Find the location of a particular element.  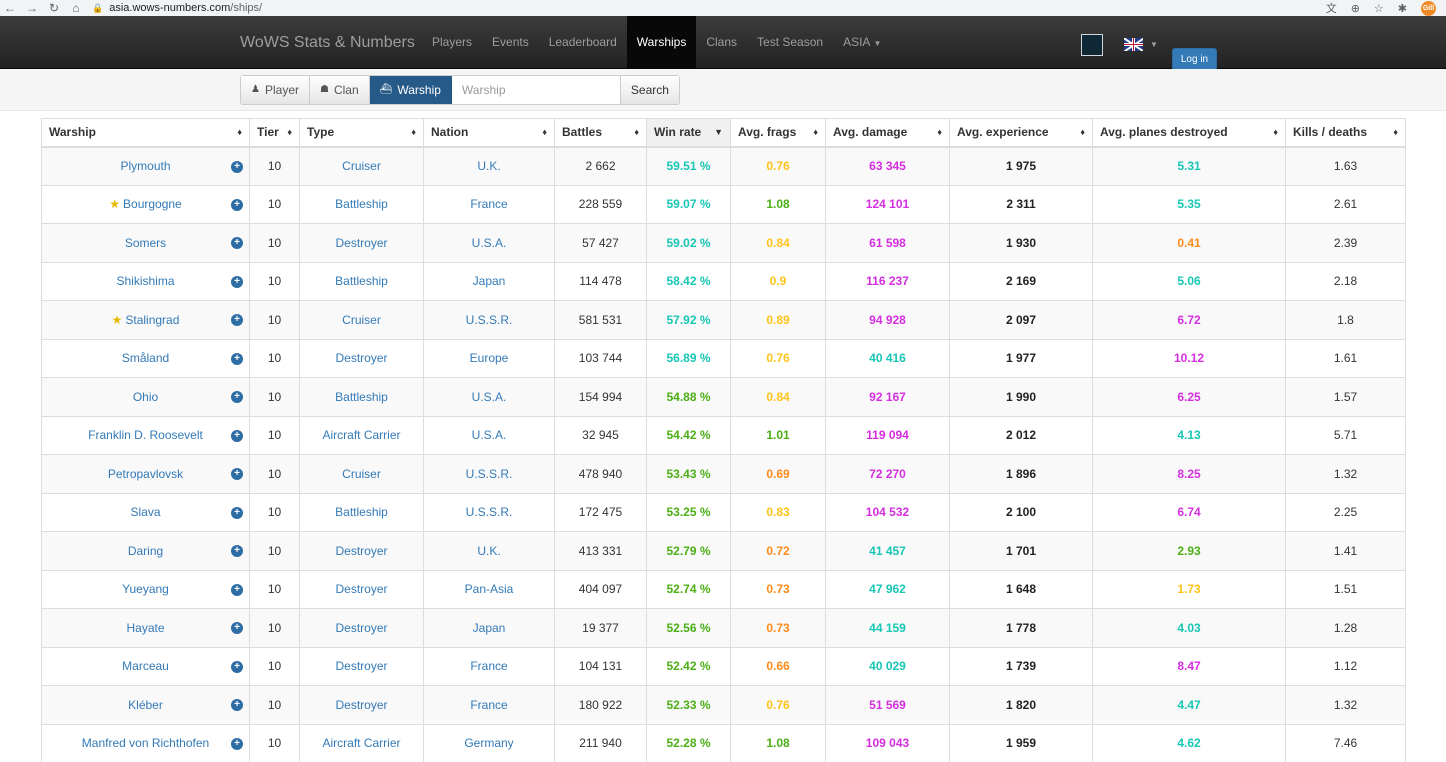

warship-name-cell: Somers + is located at coordinates (145, 243).